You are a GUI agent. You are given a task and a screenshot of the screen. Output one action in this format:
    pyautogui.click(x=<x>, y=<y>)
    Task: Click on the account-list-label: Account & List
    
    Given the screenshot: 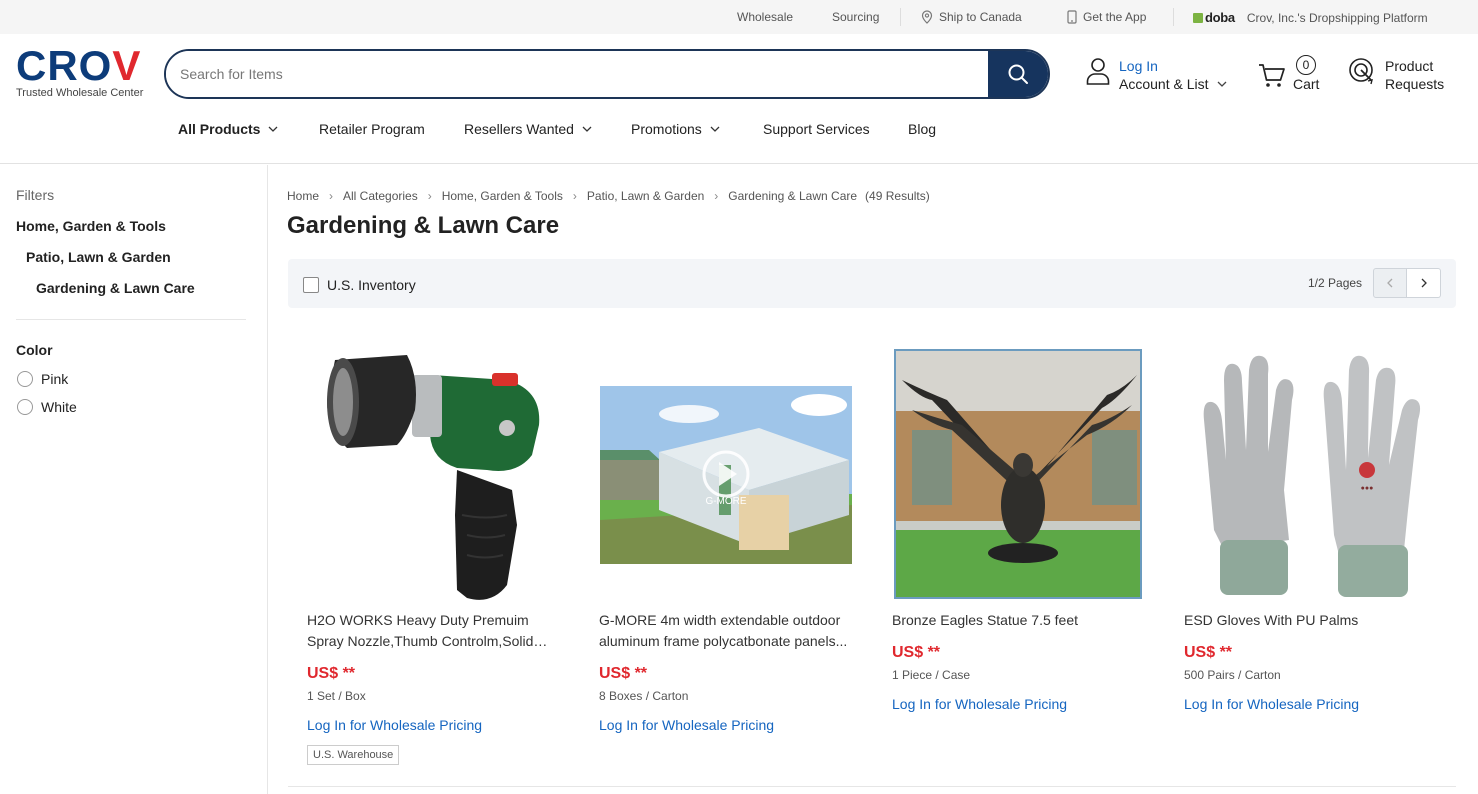 What is the action you would take?
    pyautogui.click(x=1164, y=84)
    